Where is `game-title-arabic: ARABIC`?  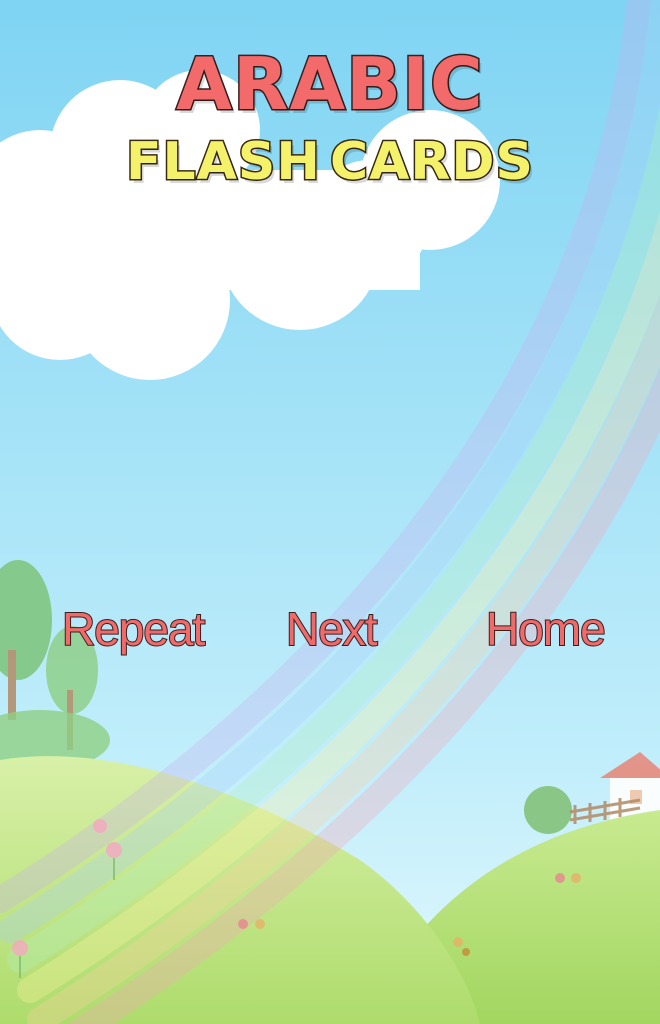 game-title-arabic: ARABIC is located at coordinates (329, 84).